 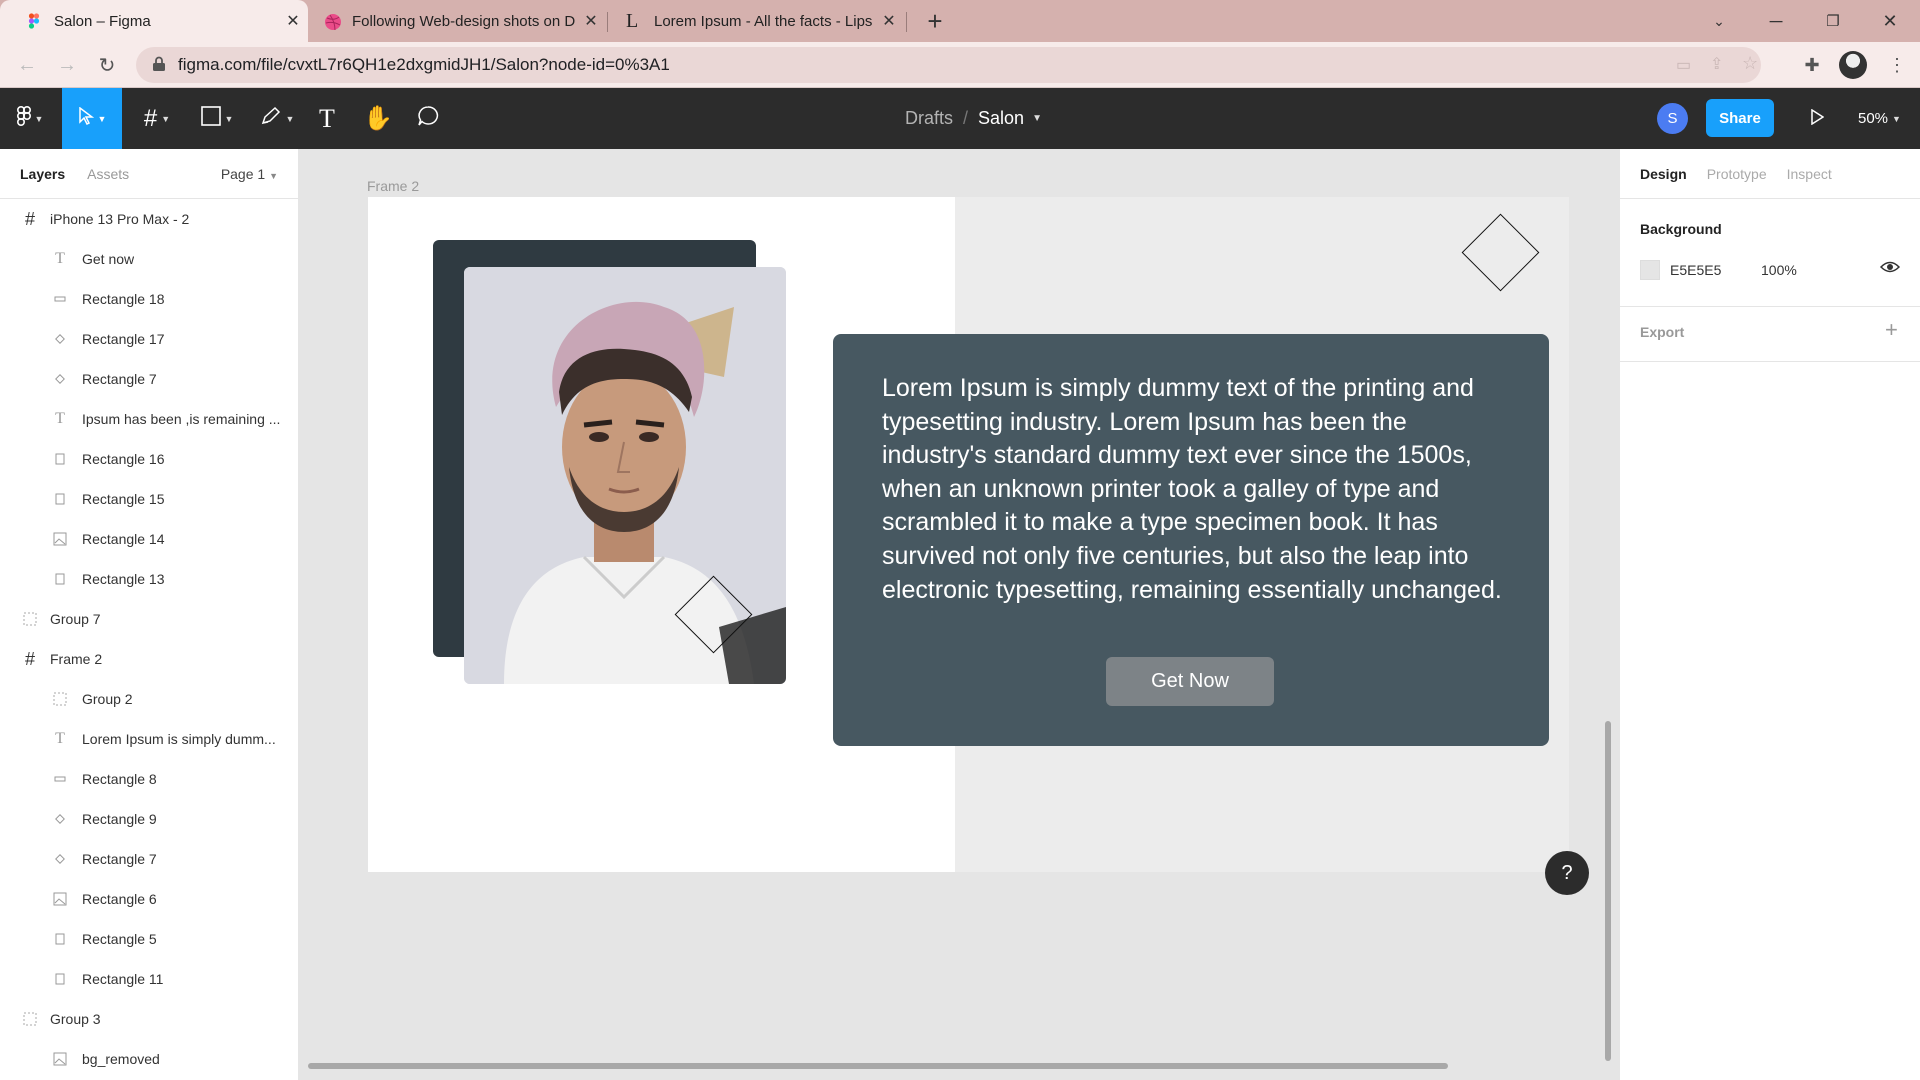 I want to click on hand-tool-button: ✋, so click(x=378, y=118).